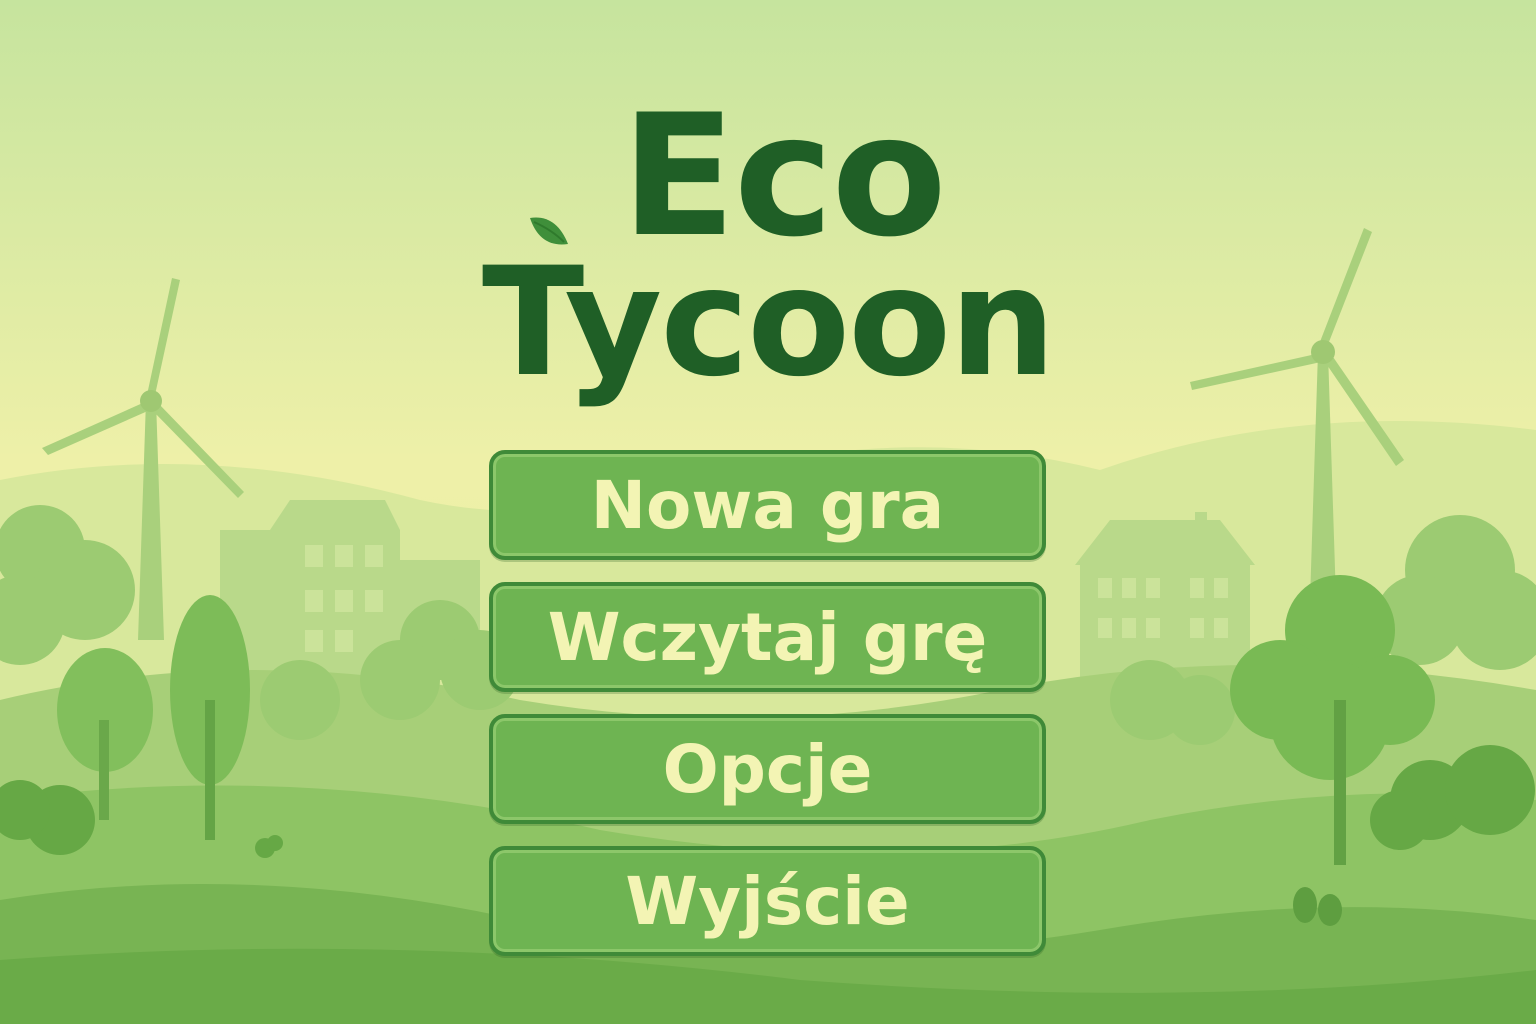  I want to click on game-title-tycoon: Tycoon, so click(768, 323).